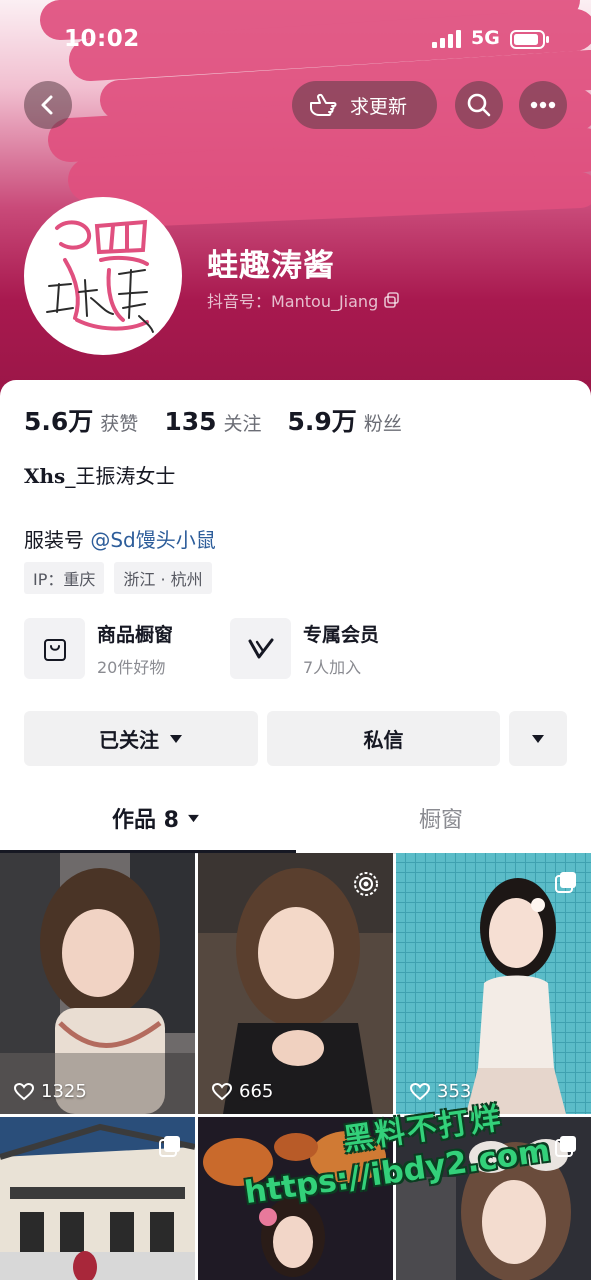 The height and width of the screenshot is (1280, 591). What do you see at coordinates (120, 476) in the screenshot?
I see `bio-text: _王振涛女士` at bounding box center [120, 476].